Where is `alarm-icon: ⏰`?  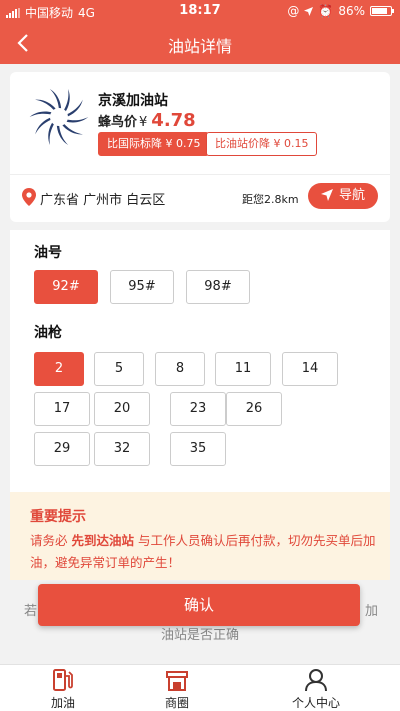
alarm-icon: ⏰ is located at coordinates (326, 11).